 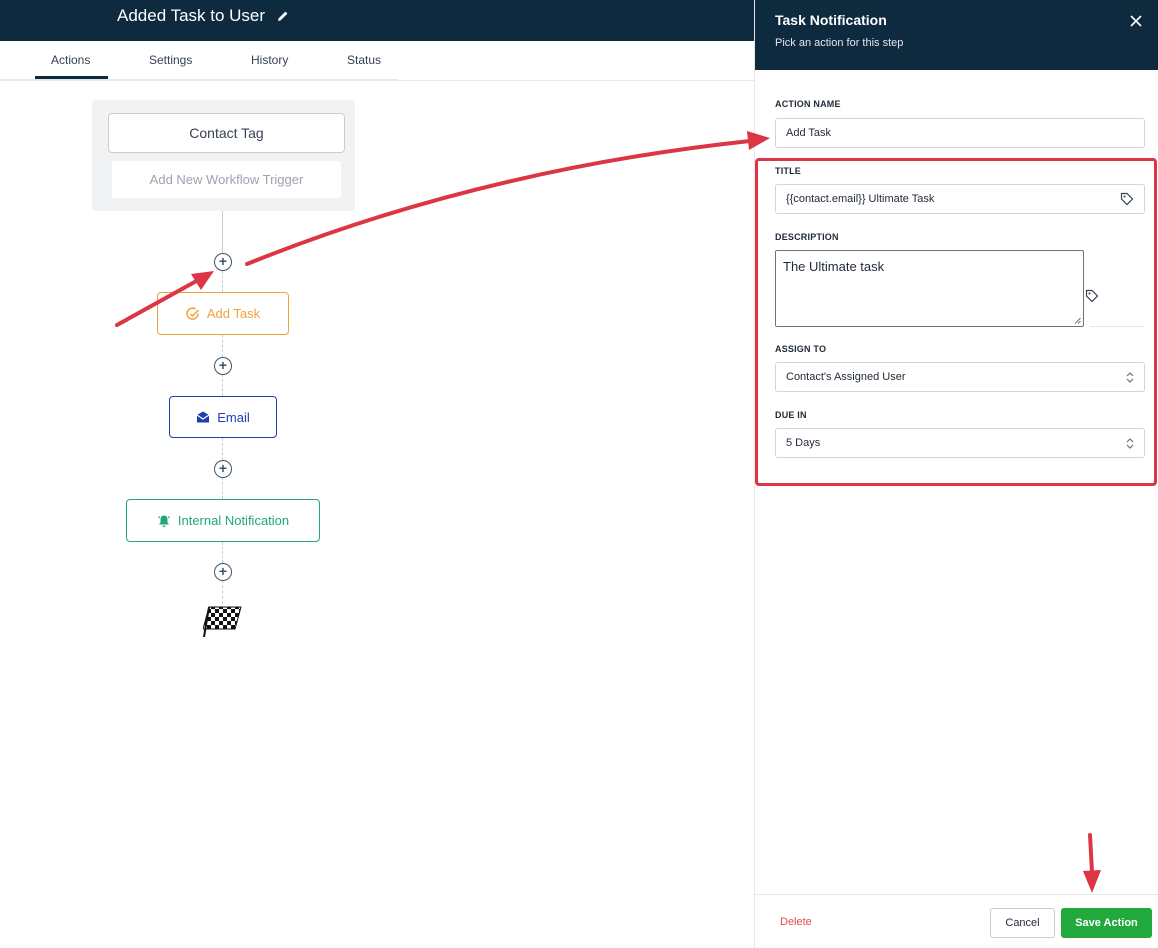 What do you see at coordinates (839, 43) in the screenshot?
I see `panel-subtitle: Pick an action for this step` at bounding box center [839, 43].